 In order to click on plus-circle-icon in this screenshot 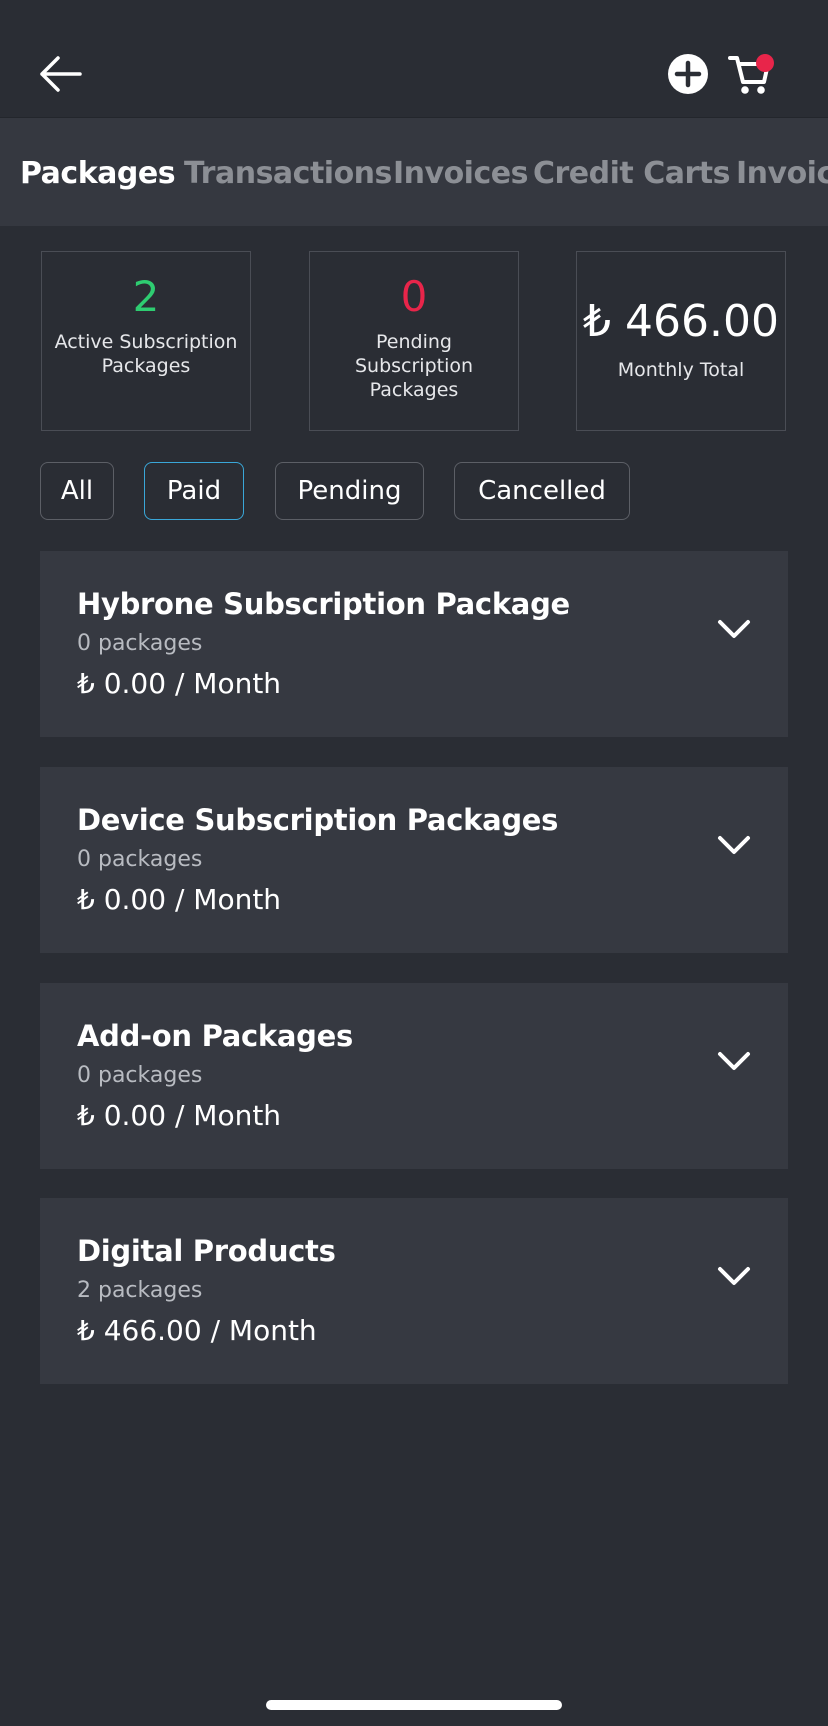, I will do `click(688, 74)`.